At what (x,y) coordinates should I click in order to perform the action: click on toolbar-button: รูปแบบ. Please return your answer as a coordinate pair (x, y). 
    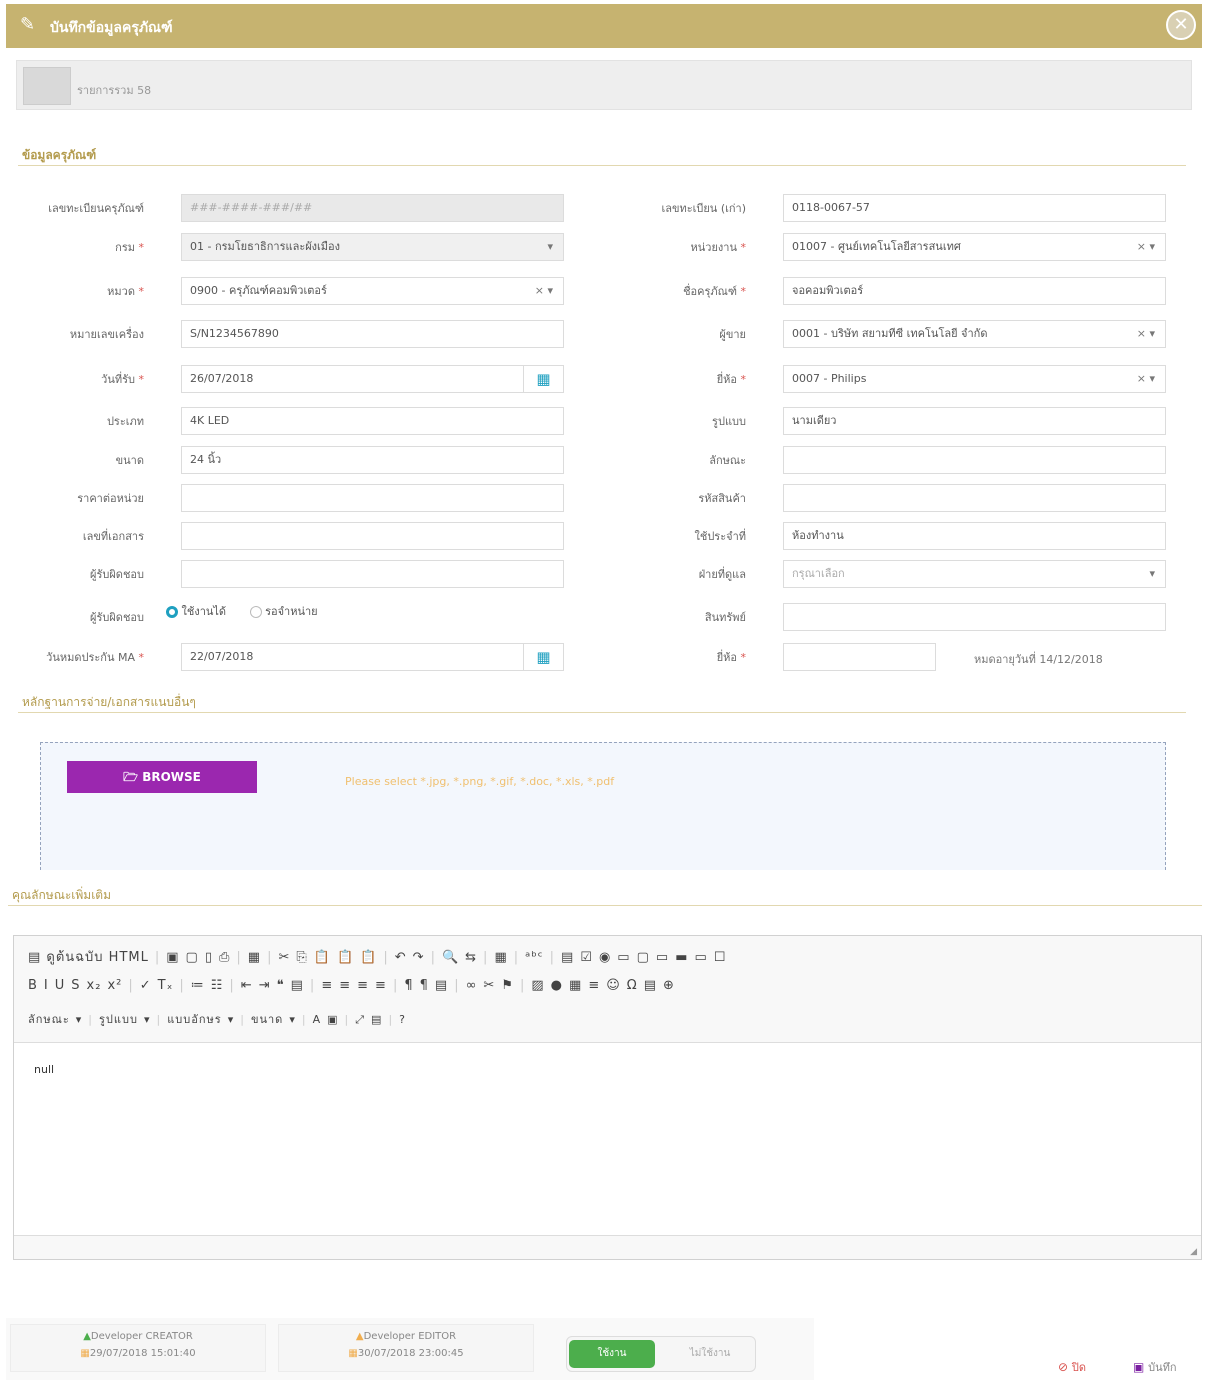
    Looking at the image, I should click on (118, 1019).